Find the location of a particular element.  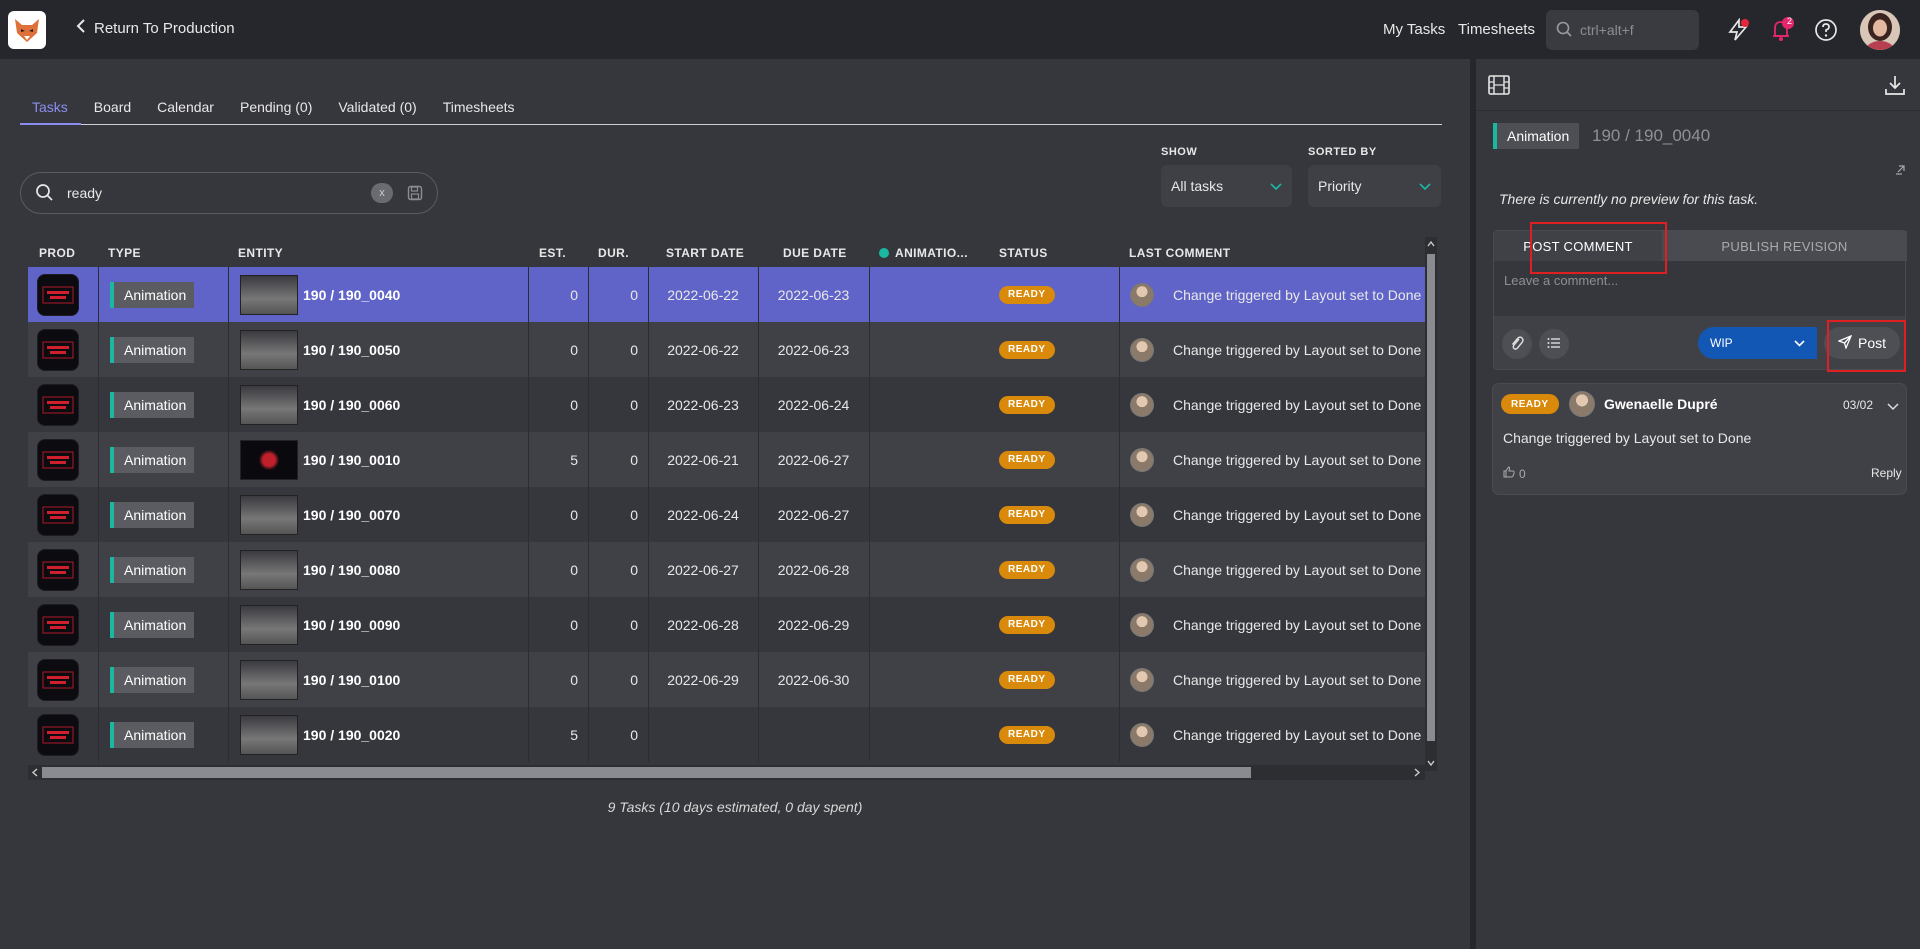

col-last-comment: LAST COMMENT is located at coordinates (1179, 253).